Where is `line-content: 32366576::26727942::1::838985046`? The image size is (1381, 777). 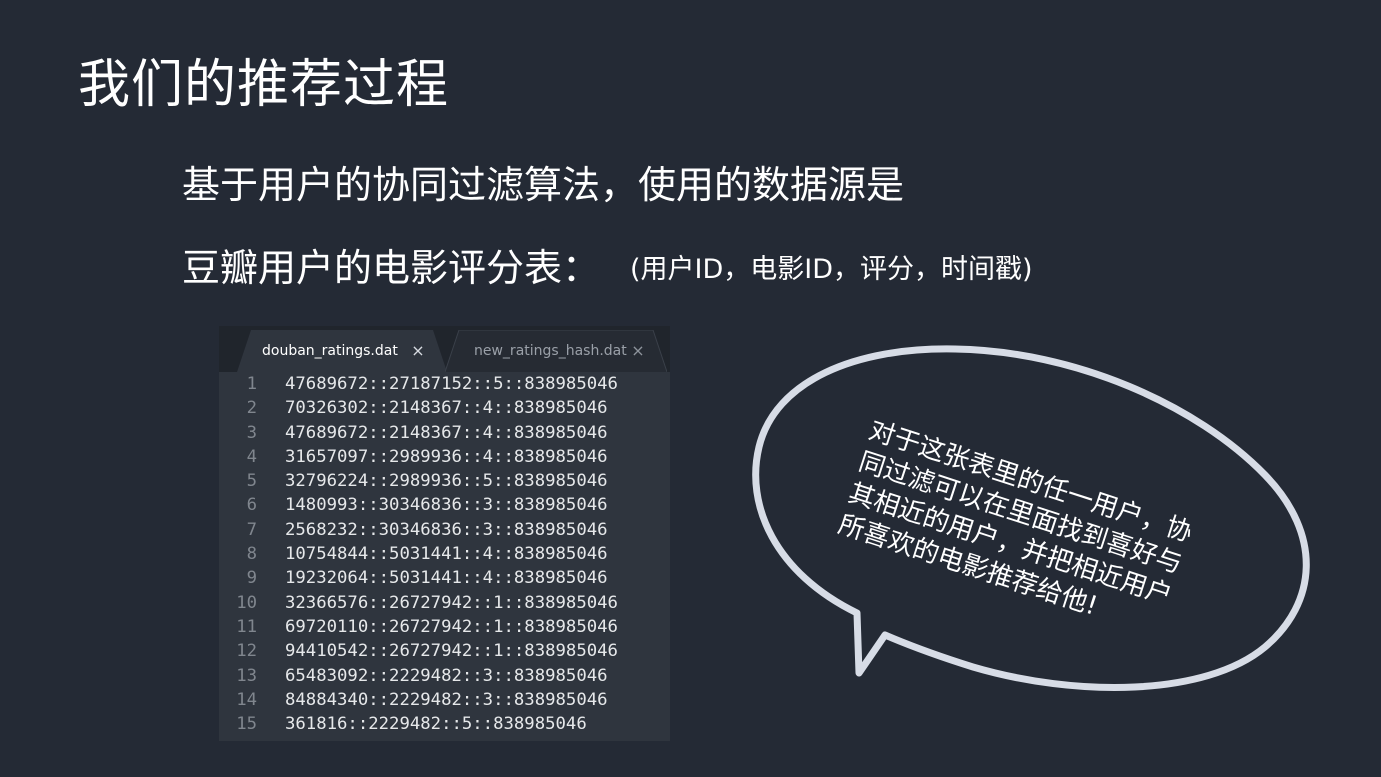
line-content: 32366576::26727942::1::838985046 is located at coordinates (451, 602).